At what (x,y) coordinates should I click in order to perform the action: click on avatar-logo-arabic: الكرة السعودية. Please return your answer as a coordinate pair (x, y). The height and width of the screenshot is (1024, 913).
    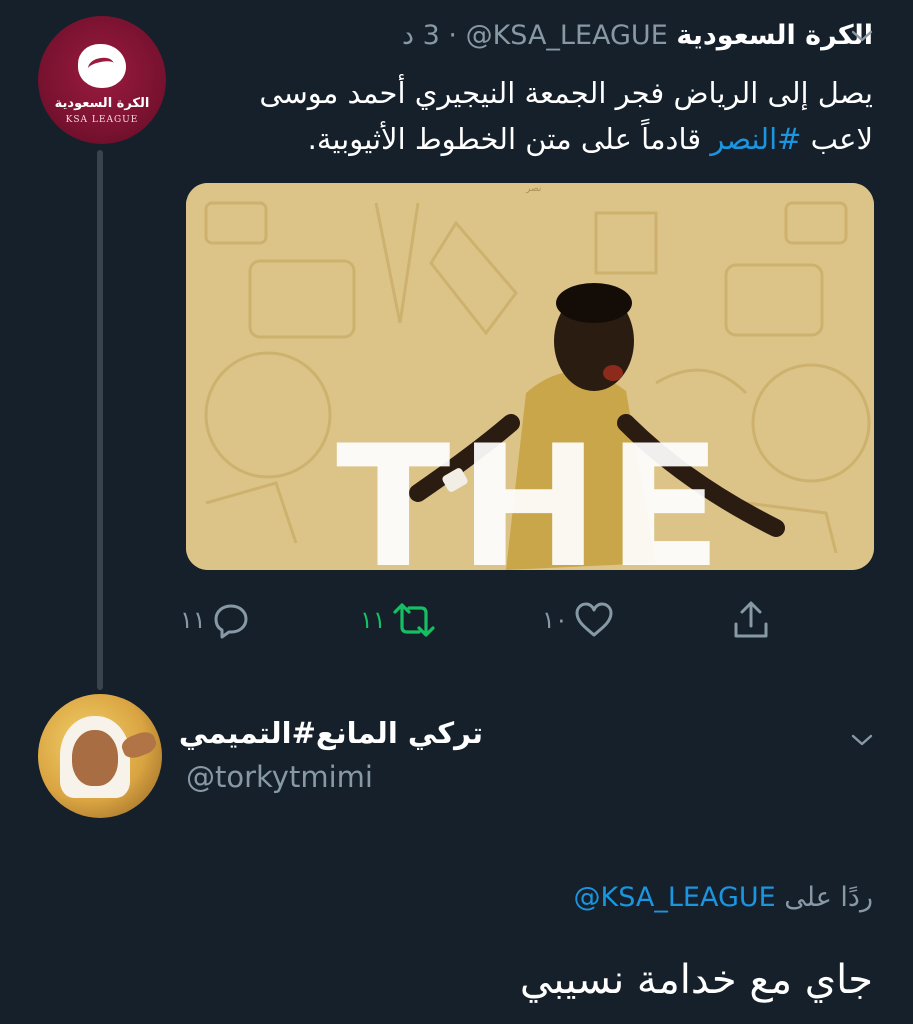
    Looking at the image, I should click on (102, 103).